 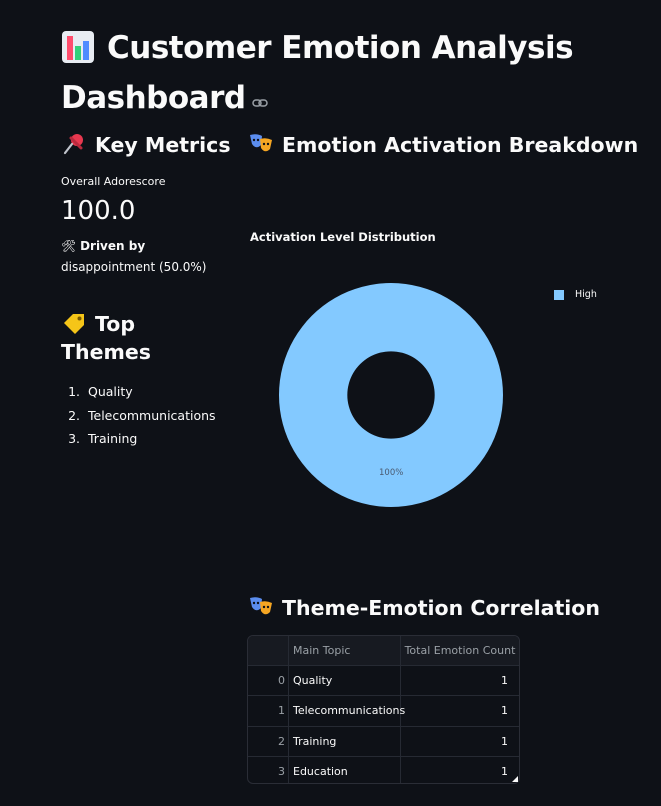 What do you see at coordinates (343, 237) in the screenshot?
I see `chart-title: Activation Level Distribution` at bounding box center [343, 237].